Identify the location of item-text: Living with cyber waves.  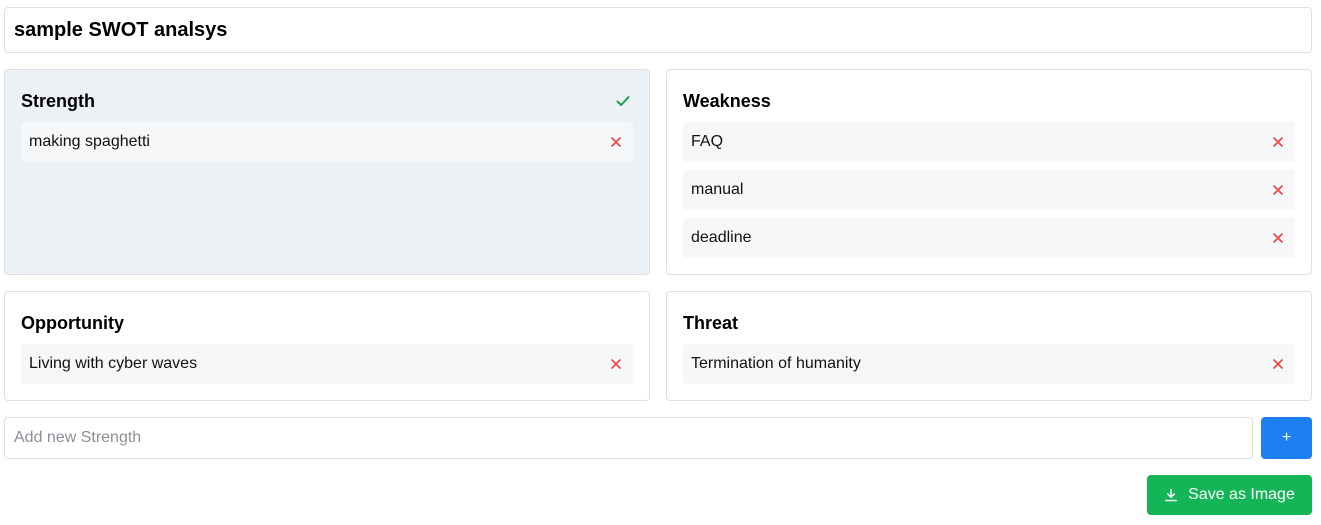
(113, 363).